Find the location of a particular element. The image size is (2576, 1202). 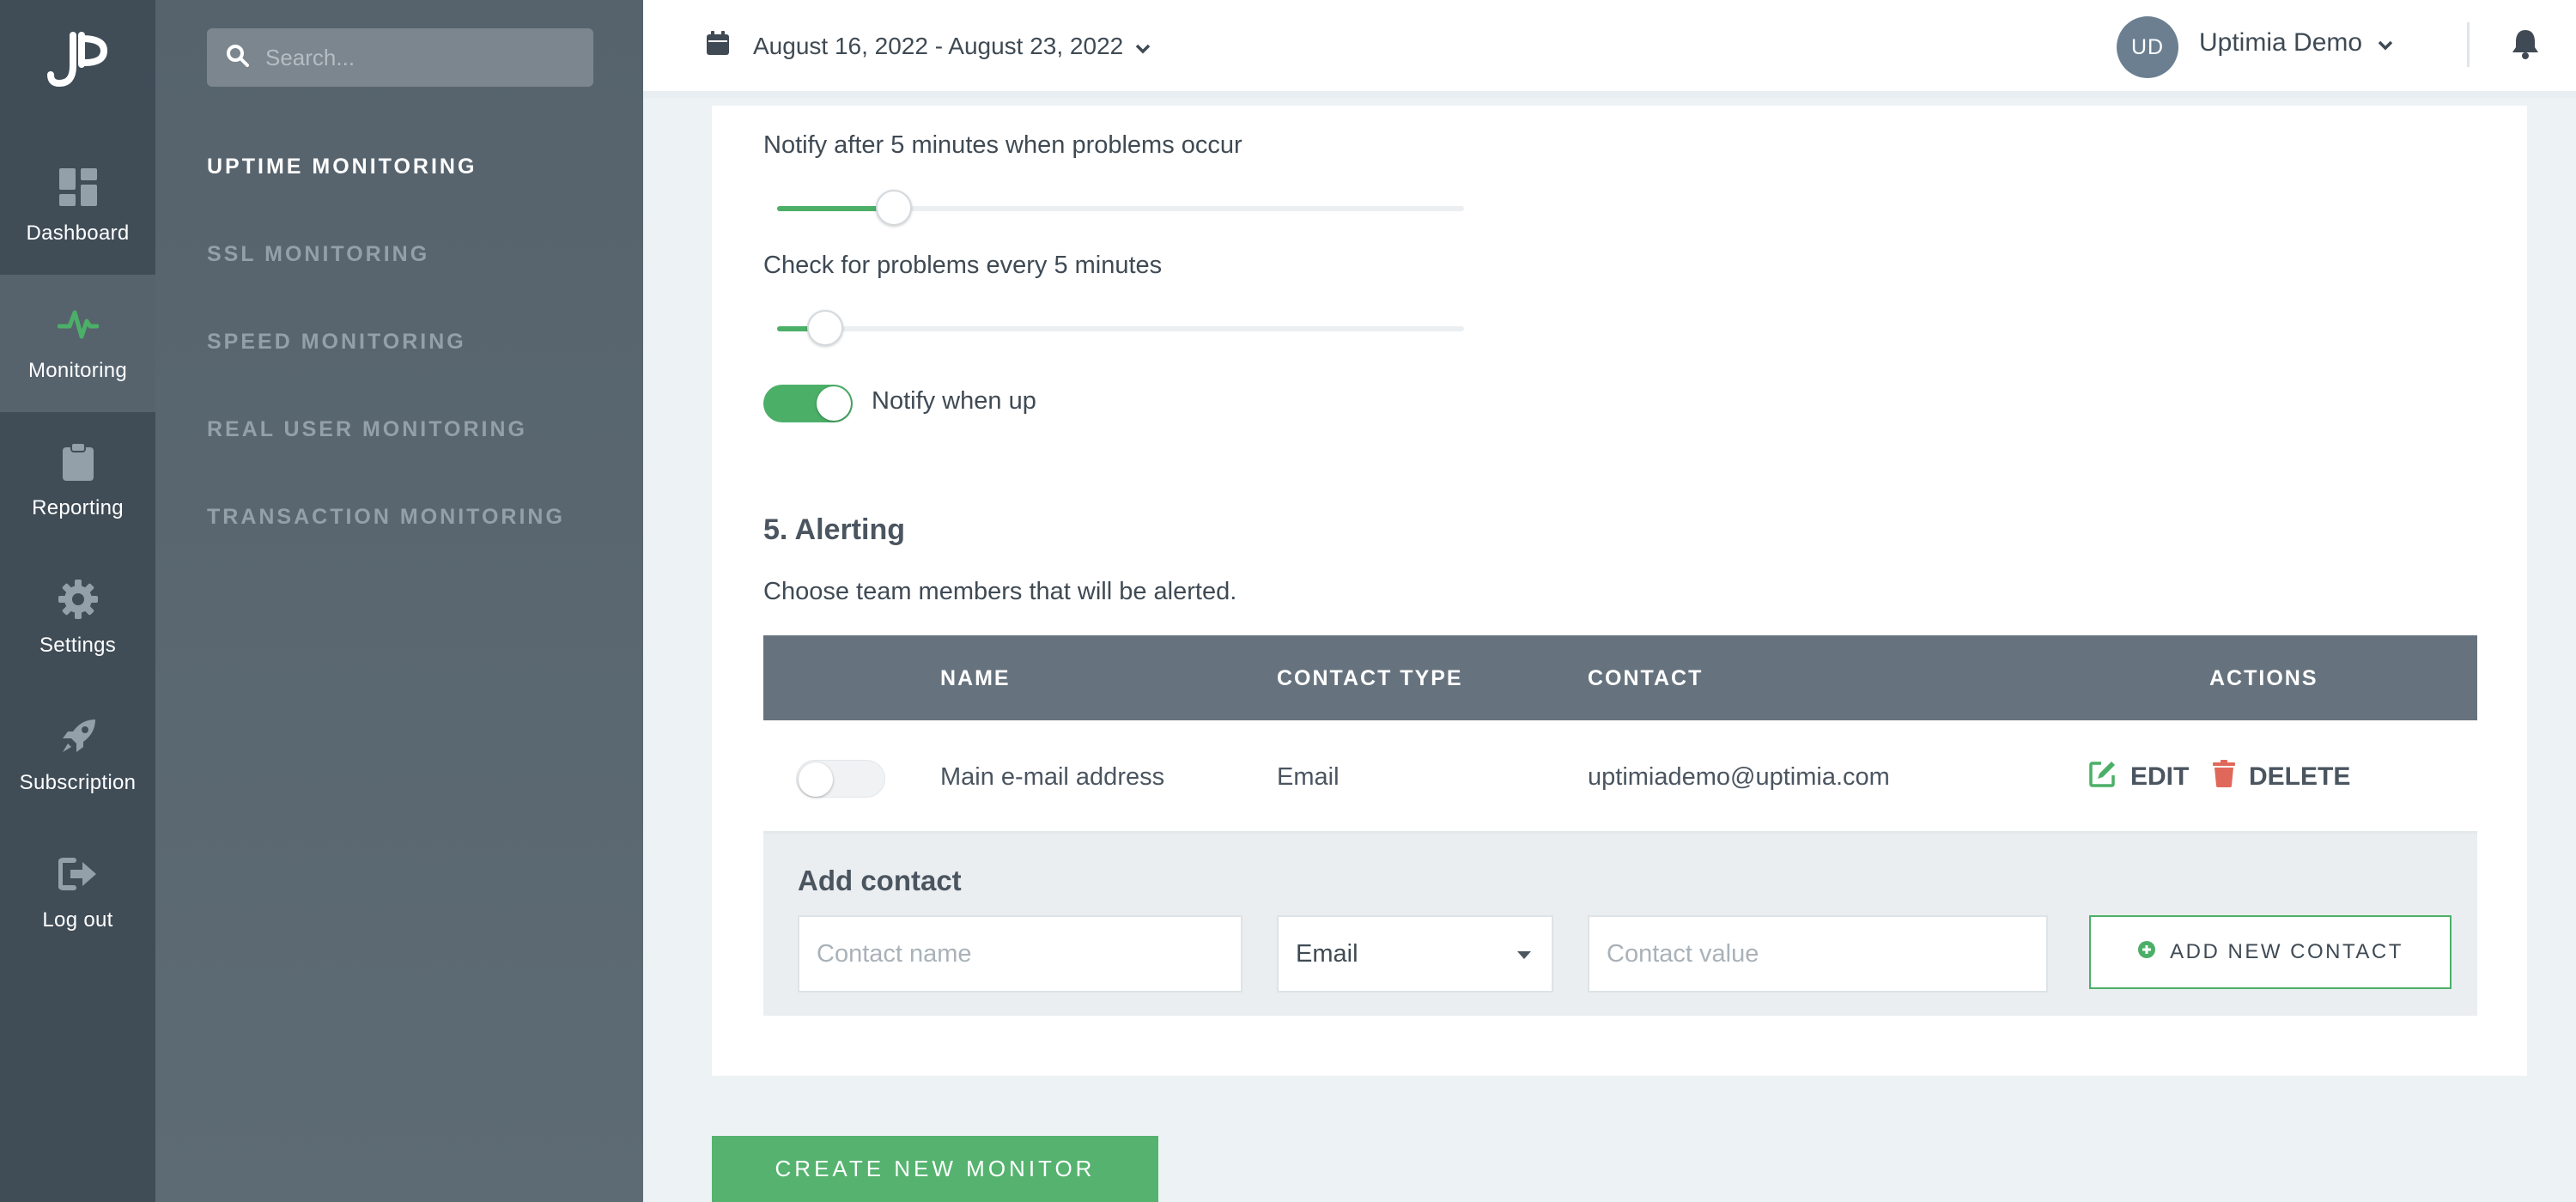

rail-item-subscription: Subscription is located at coordinates (77, 755).